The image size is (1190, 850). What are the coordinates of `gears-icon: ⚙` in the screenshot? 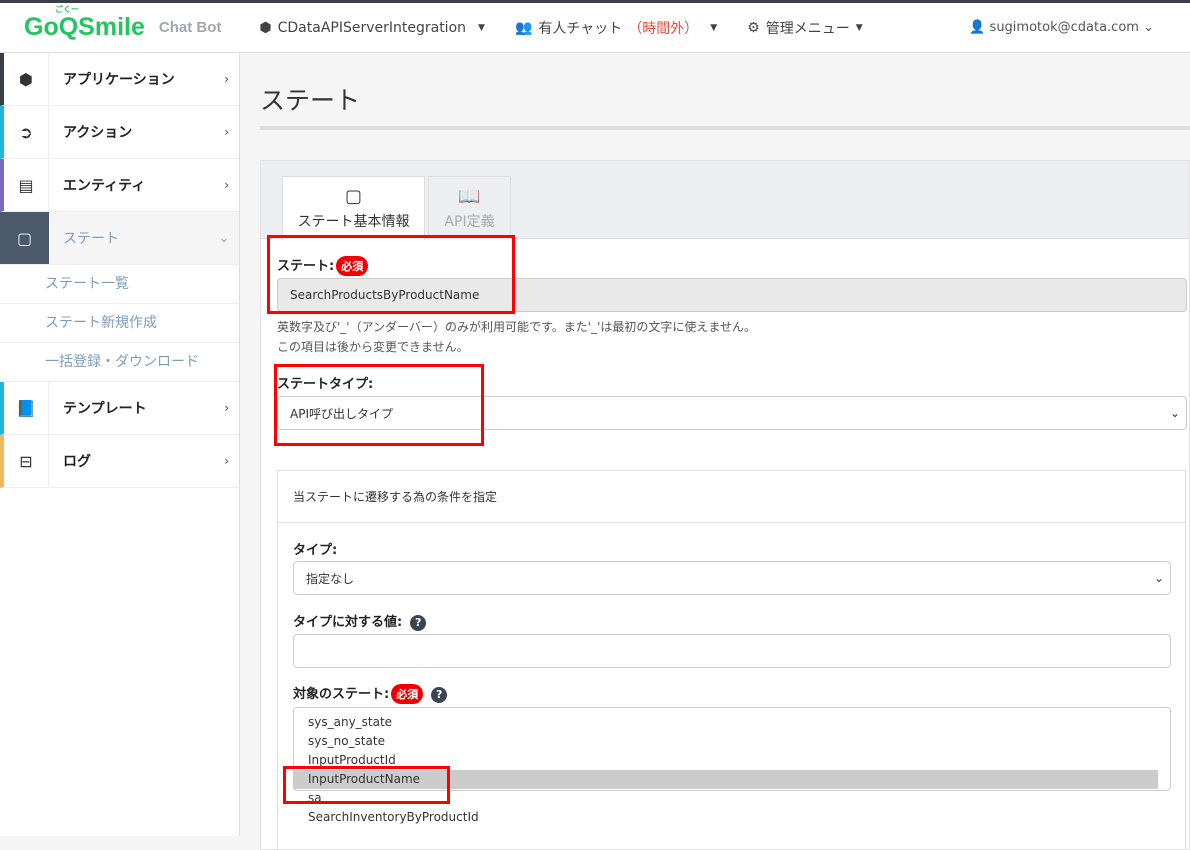 It's located at (753, 27).